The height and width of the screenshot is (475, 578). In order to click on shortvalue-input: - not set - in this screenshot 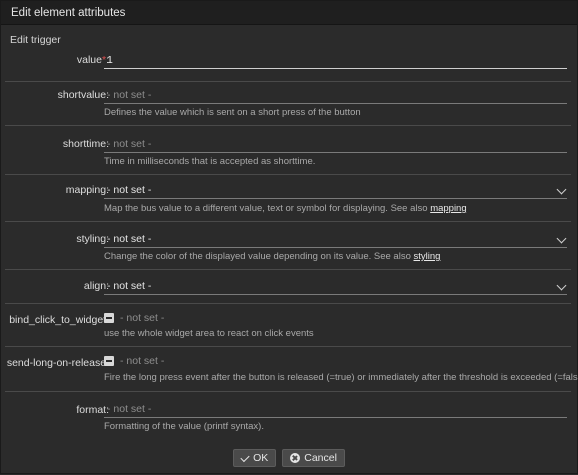, I will do `click(335, 95)`.